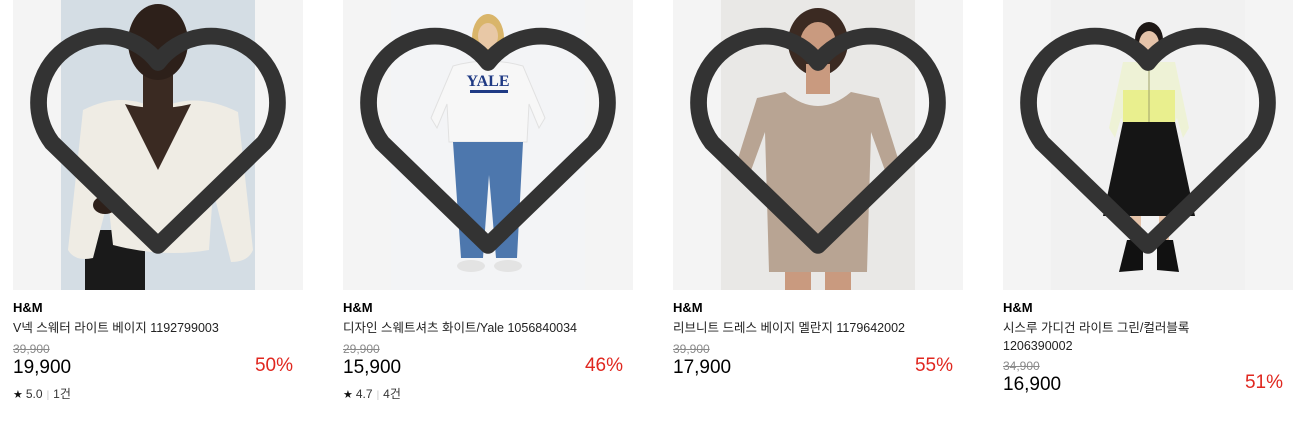  I want to click on original-price: 34,900, so click(1021, 366).